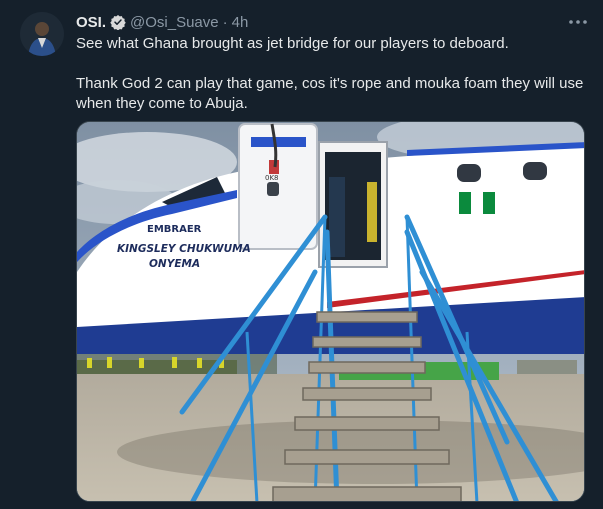 The image size is (603, 509). I want to click on brand-text: EMBRAER, so click(174, 229).